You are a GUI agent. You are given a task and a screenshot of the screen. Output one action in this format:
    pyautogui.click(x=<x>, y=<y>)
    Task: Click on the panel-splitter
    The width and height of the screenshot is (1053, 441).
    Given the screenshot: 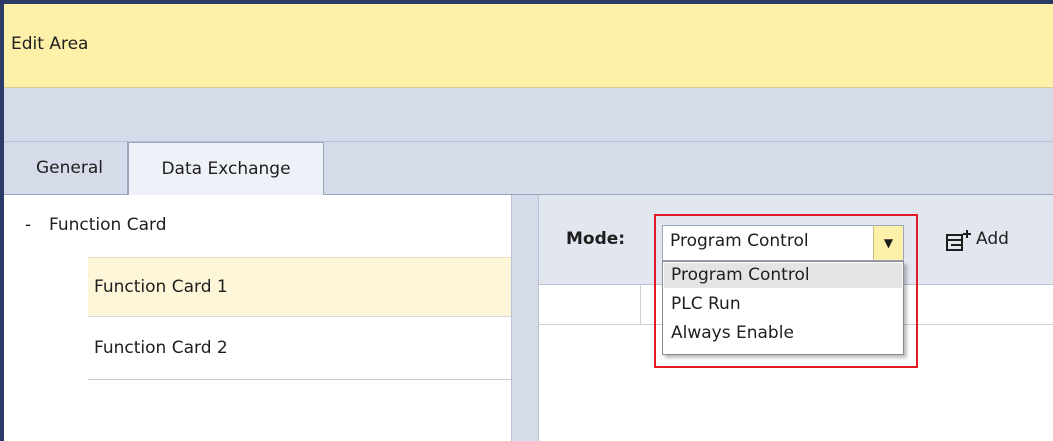 What is the action you would take?
    pyautogui.click(x=525, y=318)
    